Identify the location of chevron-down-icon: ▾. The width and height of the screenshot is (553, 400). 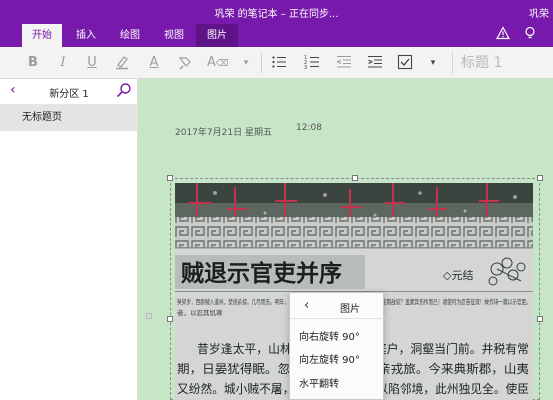
(246, 63).